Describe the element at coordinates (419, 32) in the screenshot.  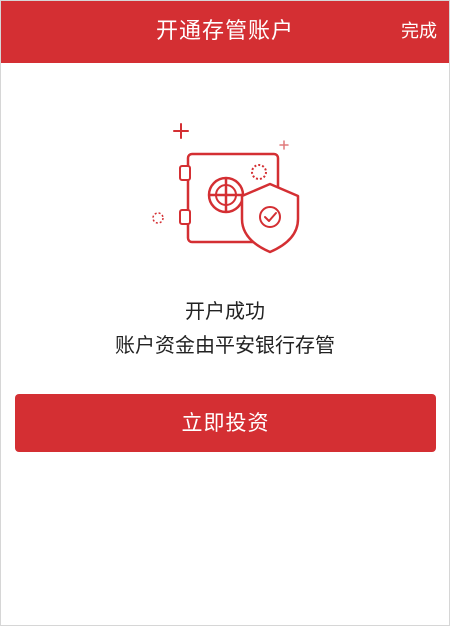
I see `done-button: 完成` at that location.